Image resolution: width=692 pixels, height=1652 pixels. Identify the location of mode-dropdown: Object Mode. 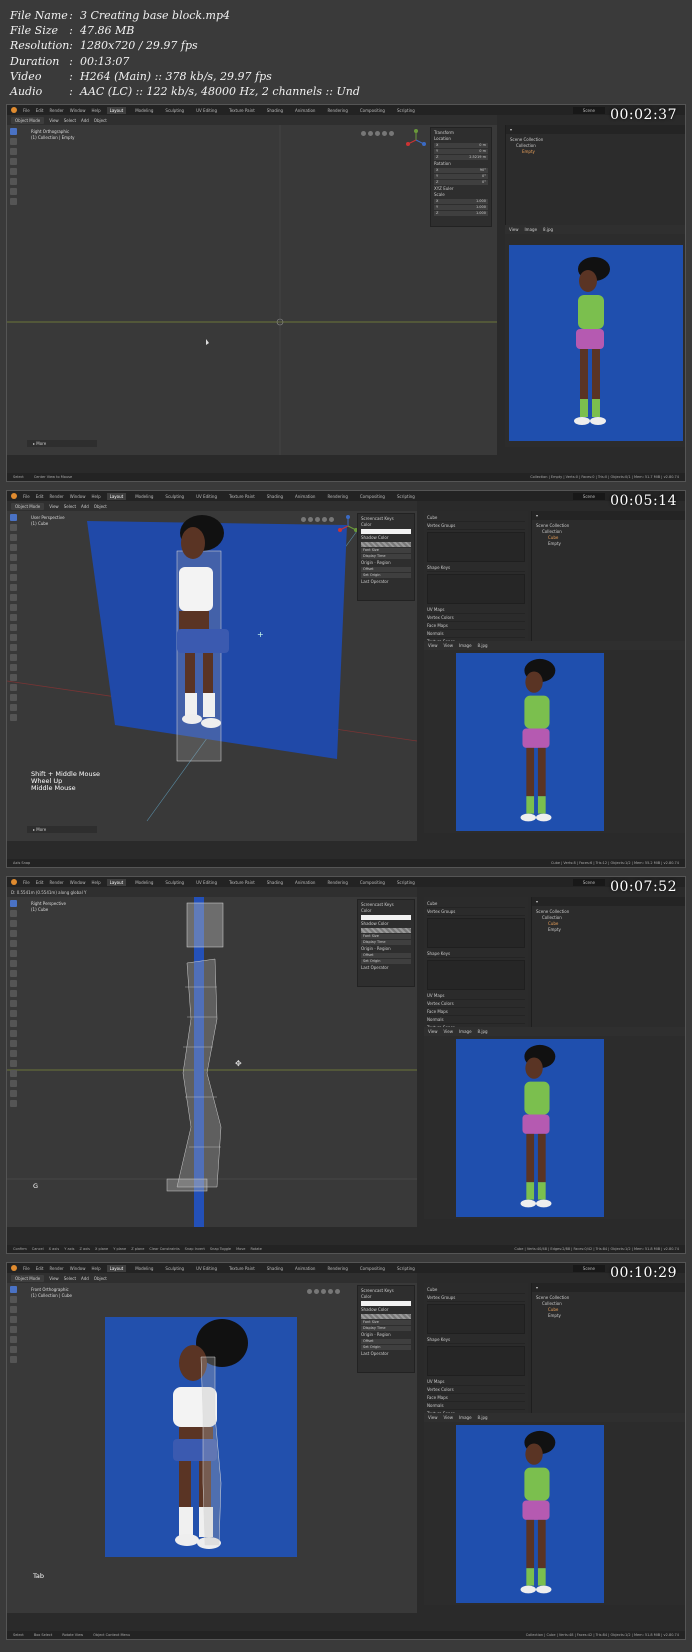
(28, 506).